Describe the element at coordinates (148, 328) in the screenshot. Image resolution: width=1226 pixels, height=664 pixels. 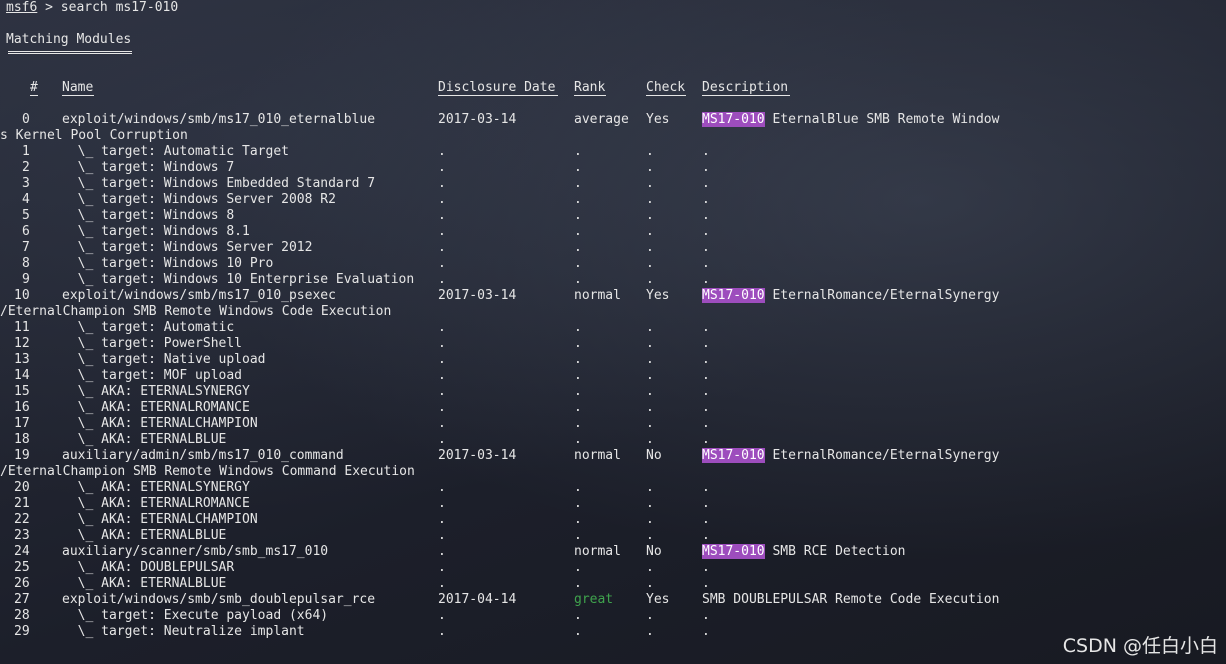
I see `module-name: \_ target: Automatic` at that location.